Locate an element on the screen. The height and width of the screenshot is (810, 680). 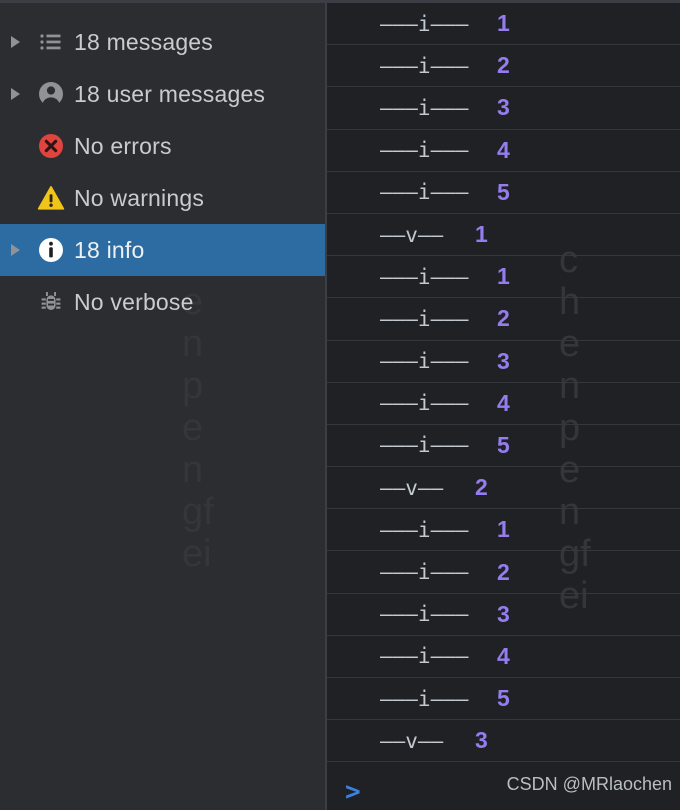
log-row: ——v—— 3 is located at coordinates (503, 741).